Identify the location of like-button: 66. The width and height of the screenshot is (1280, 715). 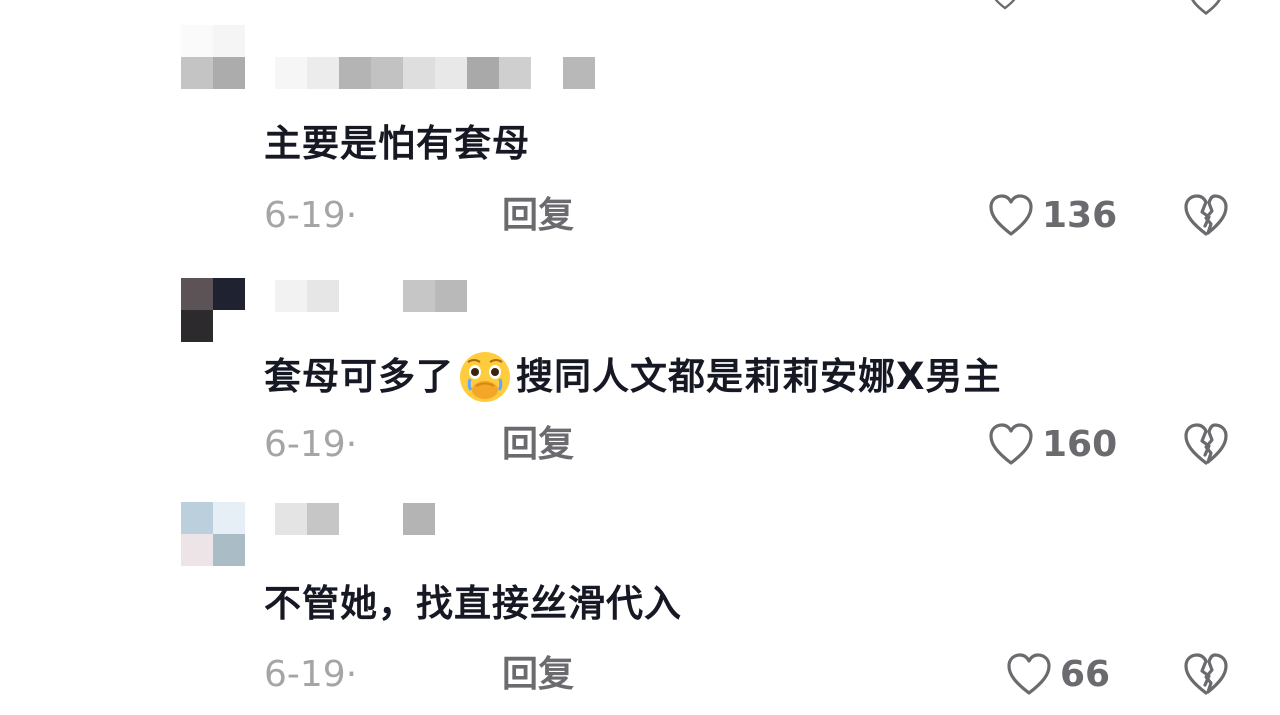
(1058, 675).